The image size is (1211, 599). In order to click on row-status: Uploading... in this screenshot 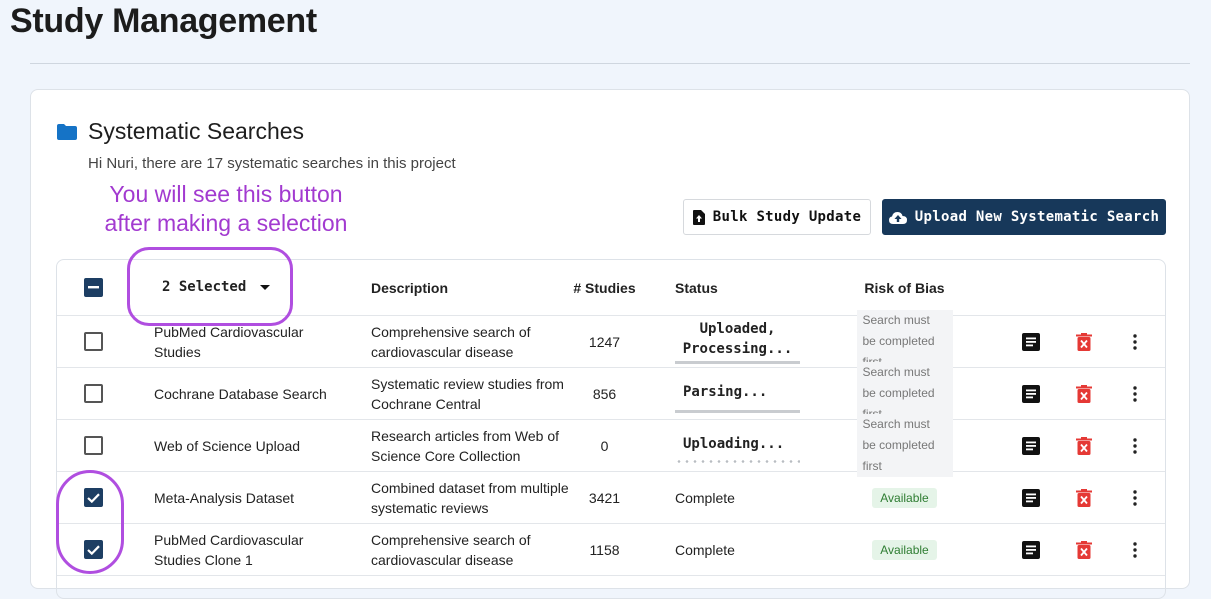, I will do `click(734, 444)`.